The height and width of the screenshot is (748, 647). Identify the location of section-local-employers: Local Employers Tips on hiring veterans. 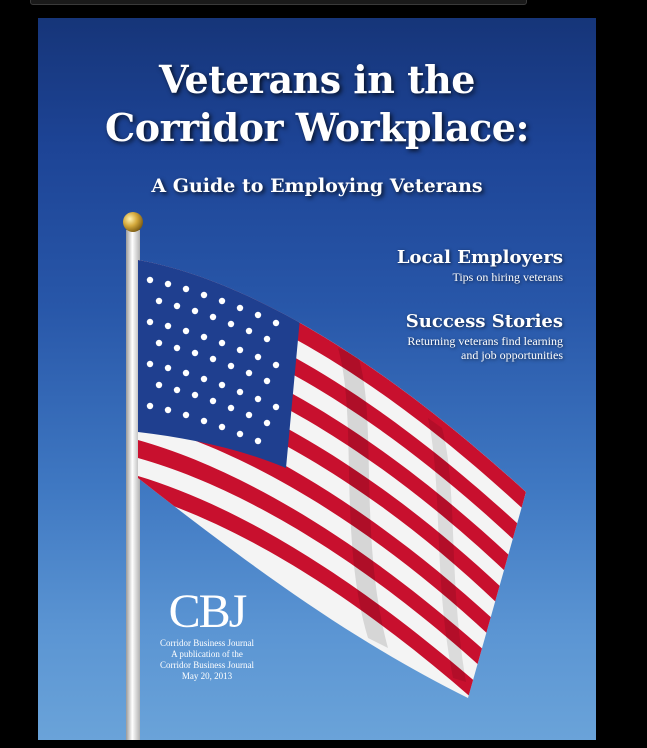
(480, 265).